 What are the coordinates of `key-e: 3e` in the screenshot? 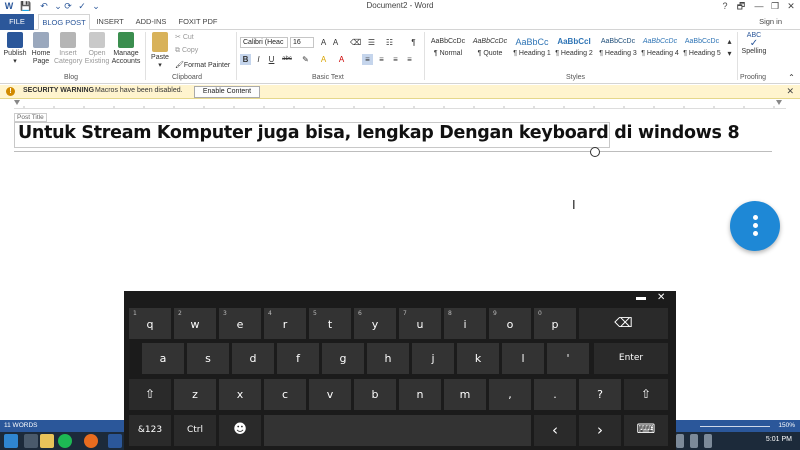 It's located at (240, 323).